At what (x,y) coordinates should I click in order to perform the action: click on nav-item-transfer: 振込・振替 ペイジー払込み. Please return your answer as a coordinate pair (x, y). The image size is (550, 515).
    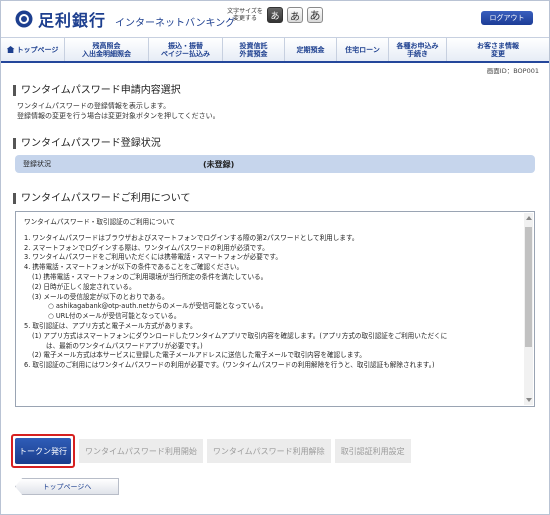
    Looking at the image, I should click on (186, 49).